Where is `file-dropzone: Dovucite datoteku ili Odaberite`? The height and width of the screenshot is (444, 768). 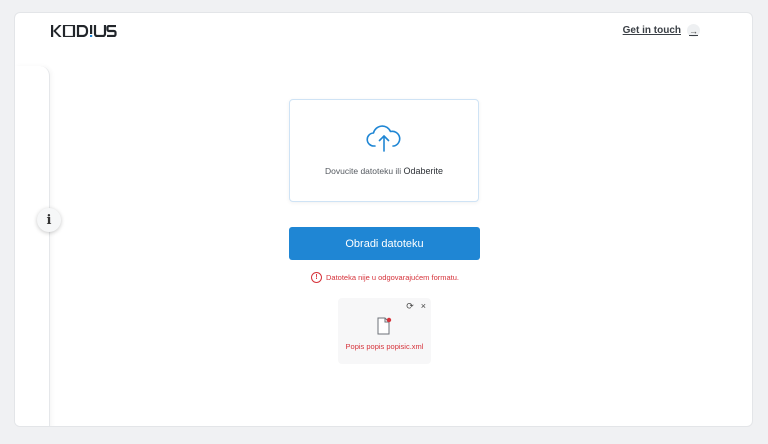 file-dropzone: Dovucite datoteku ili Odaberite is located at coordinates (384, 150).